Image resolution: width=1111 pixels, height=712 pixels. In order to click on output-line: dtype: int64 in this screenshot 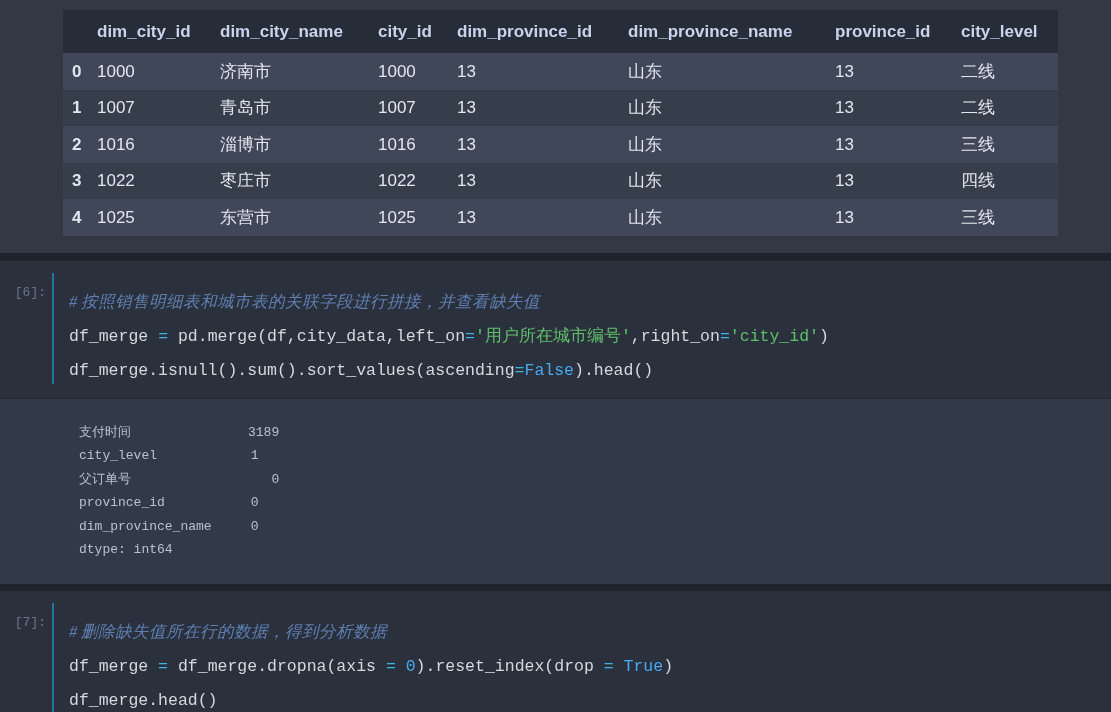, I will do `click(126, 550)`.